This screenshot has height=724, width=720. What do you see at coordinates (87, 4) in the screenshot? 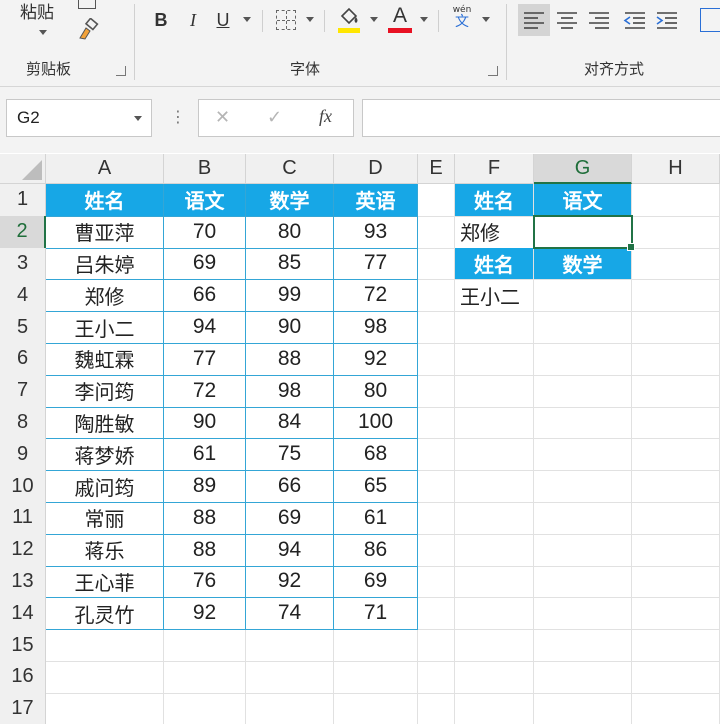
I see `copy-icon` at bounding box center [87, 4].